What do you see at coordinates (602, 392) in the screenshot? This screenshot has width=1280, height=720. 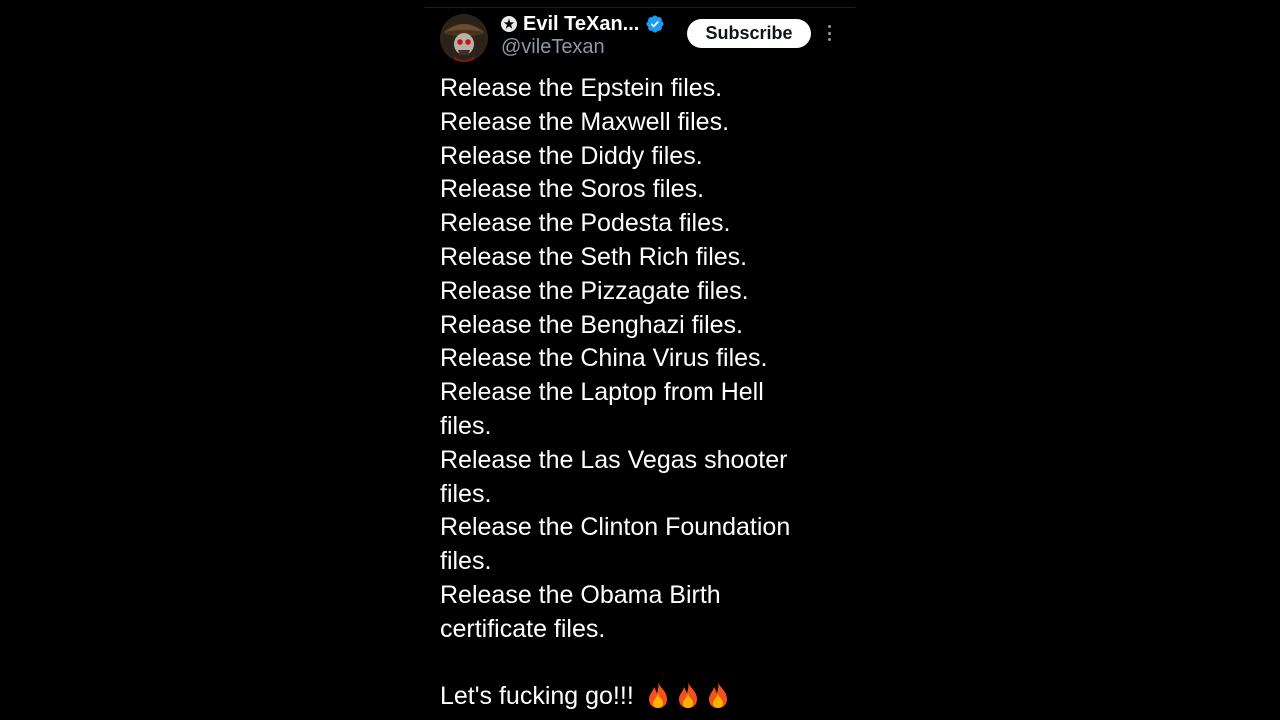 I see `tweet-line: Release the Laptop from Hell` at bounding box center [602, 392].